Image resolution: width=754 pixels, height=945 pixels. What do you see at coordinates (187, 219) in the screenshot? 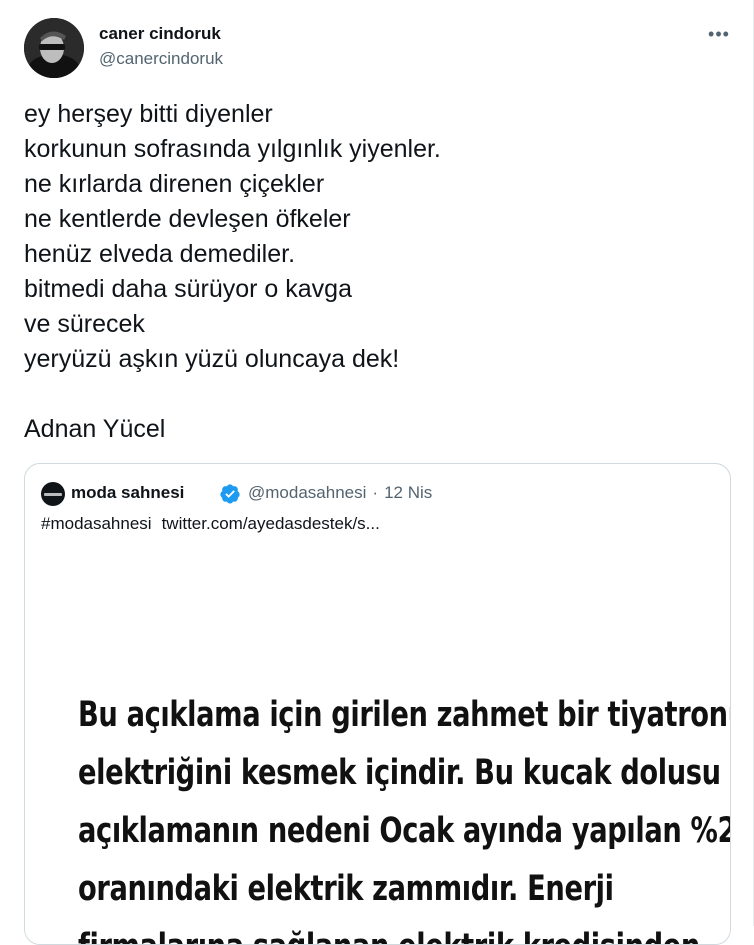
I see `tweet-line: ne kentlerde devleşen öfkeler` at bounding box center [187, 219].